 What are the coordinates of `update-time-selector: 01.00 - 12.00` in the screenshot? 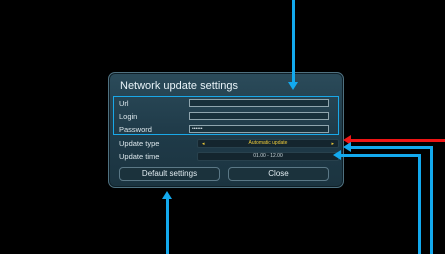 It's located at (268, 156).